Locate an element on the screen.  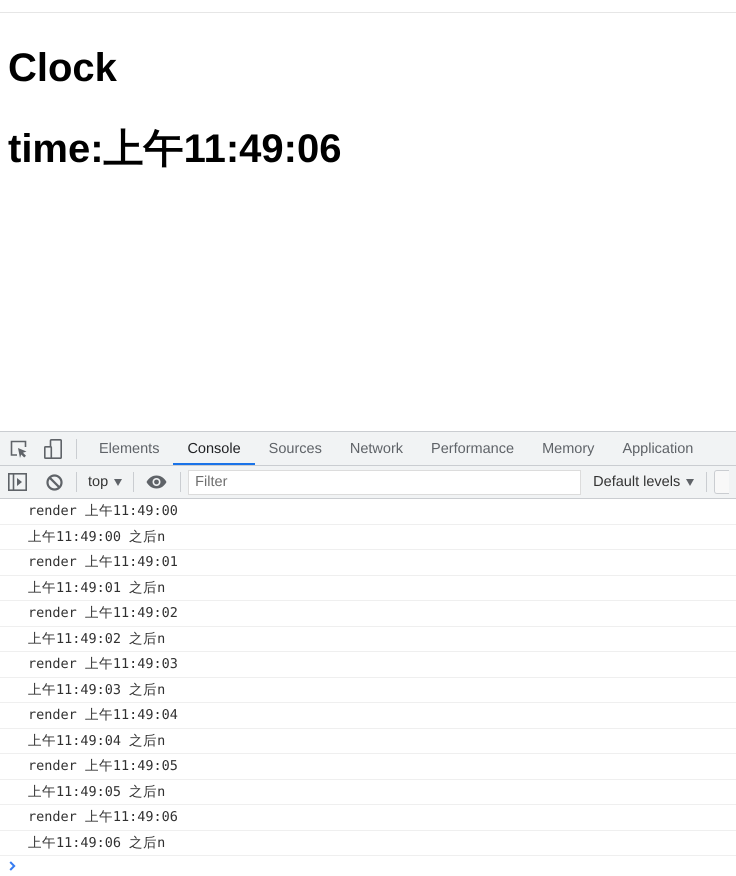
console-message: render 上午11:49:04 is located at coordinates (368, 715).